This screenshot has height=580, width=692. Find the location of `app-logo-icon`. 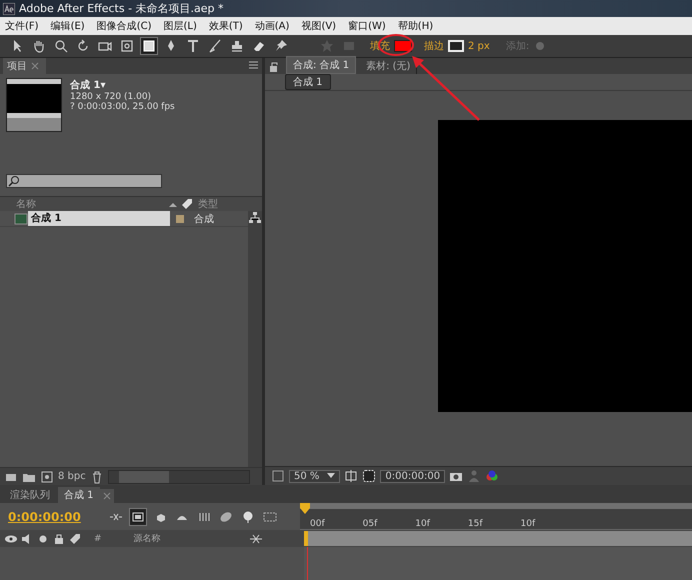

app-logo-icon is located at coordinates (9, 8).